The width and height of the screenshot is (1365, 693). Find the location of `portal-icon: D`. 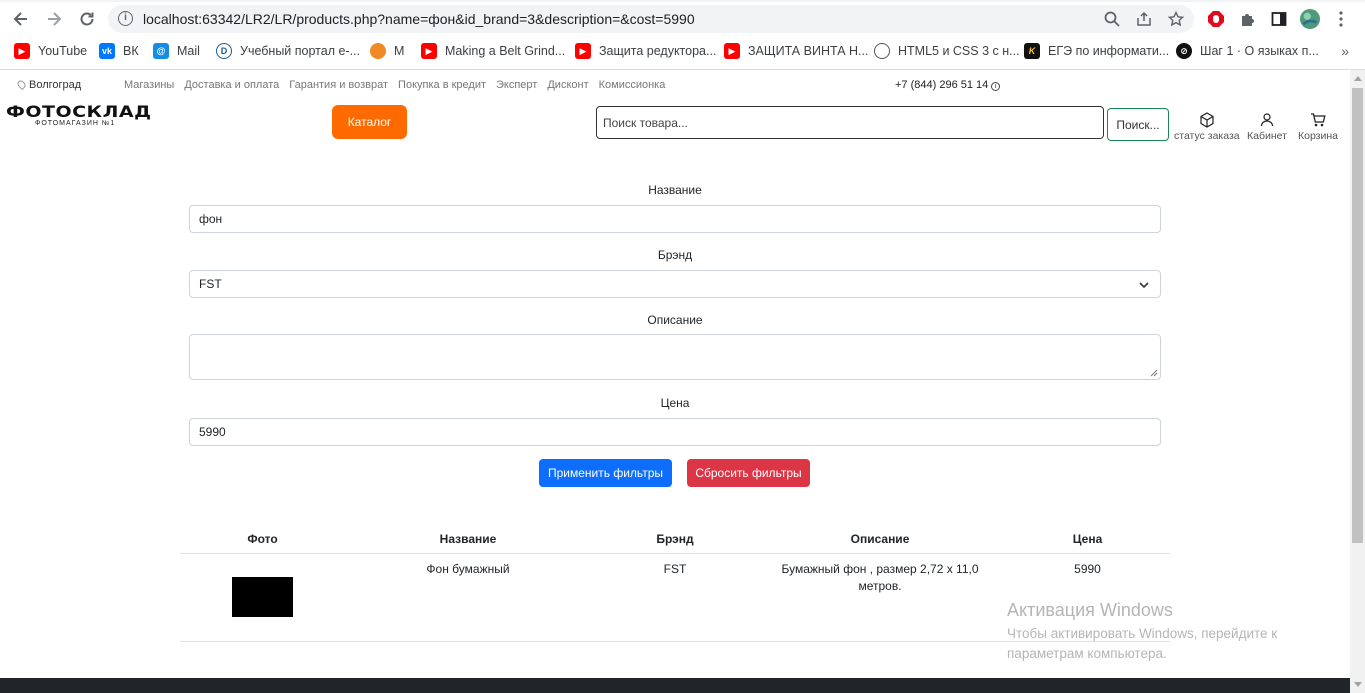

portal-icon: D is located at coordinates (224, 51).